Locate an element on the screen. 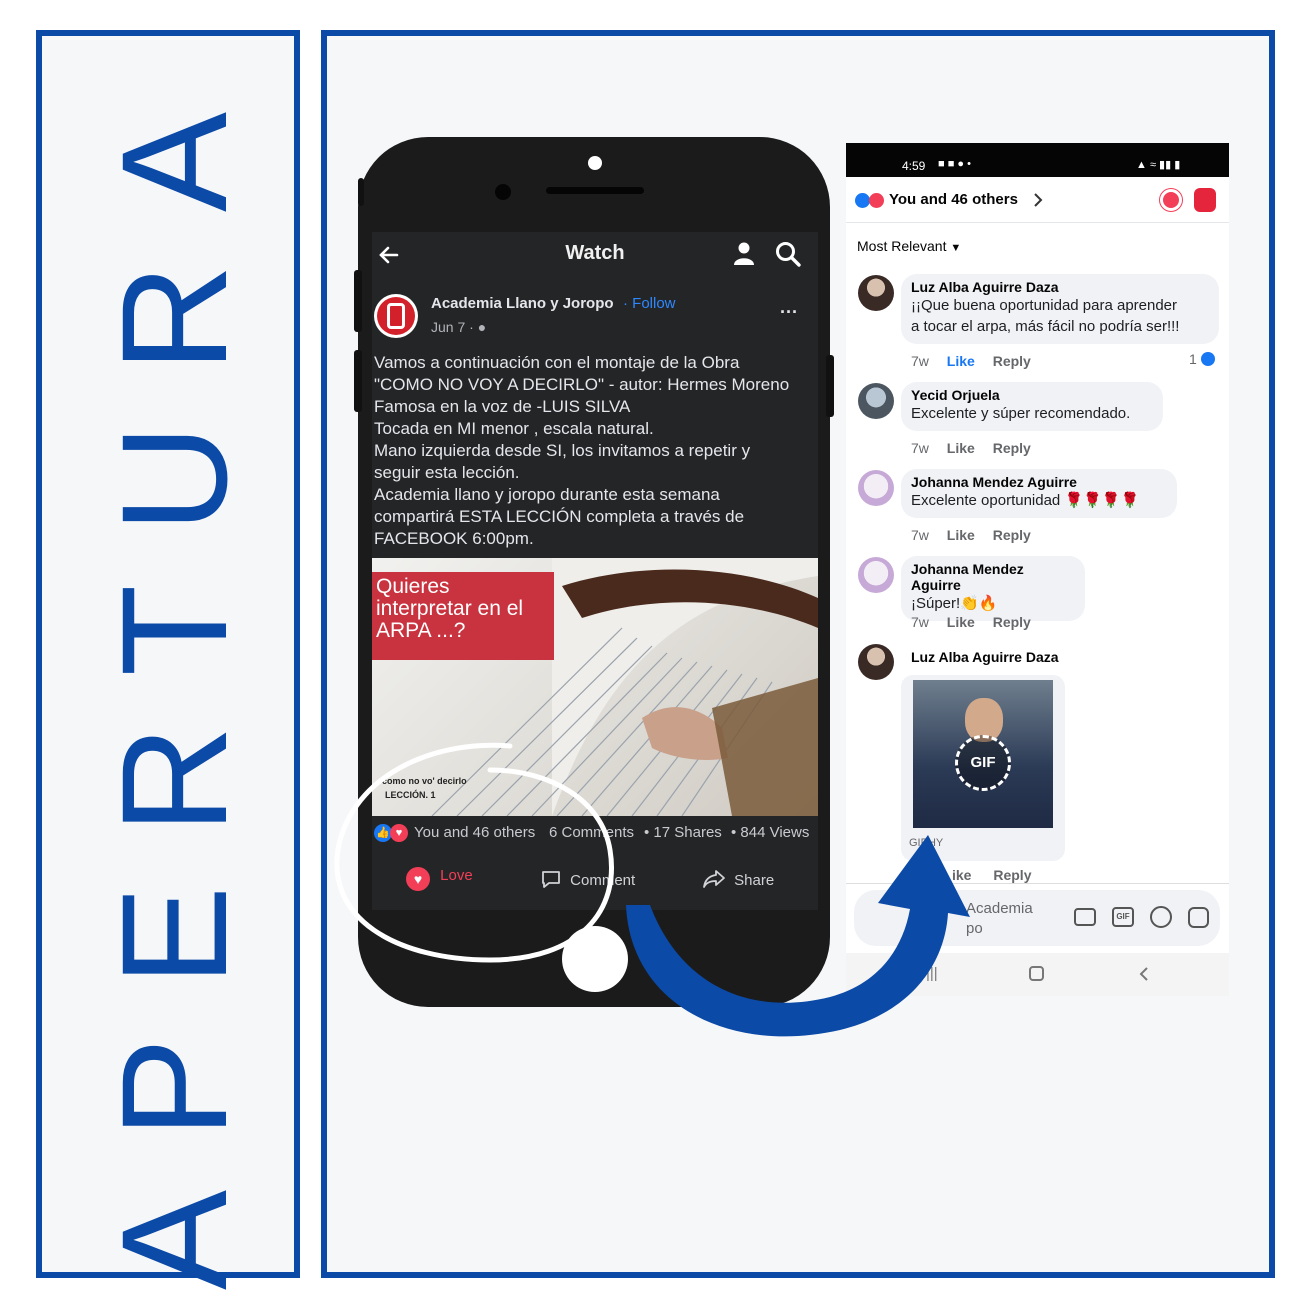 The height and width of the screenshot is (1297, 1291). sort-dropdown: Most Relevant ▼ is located at coordinates (909, 246).